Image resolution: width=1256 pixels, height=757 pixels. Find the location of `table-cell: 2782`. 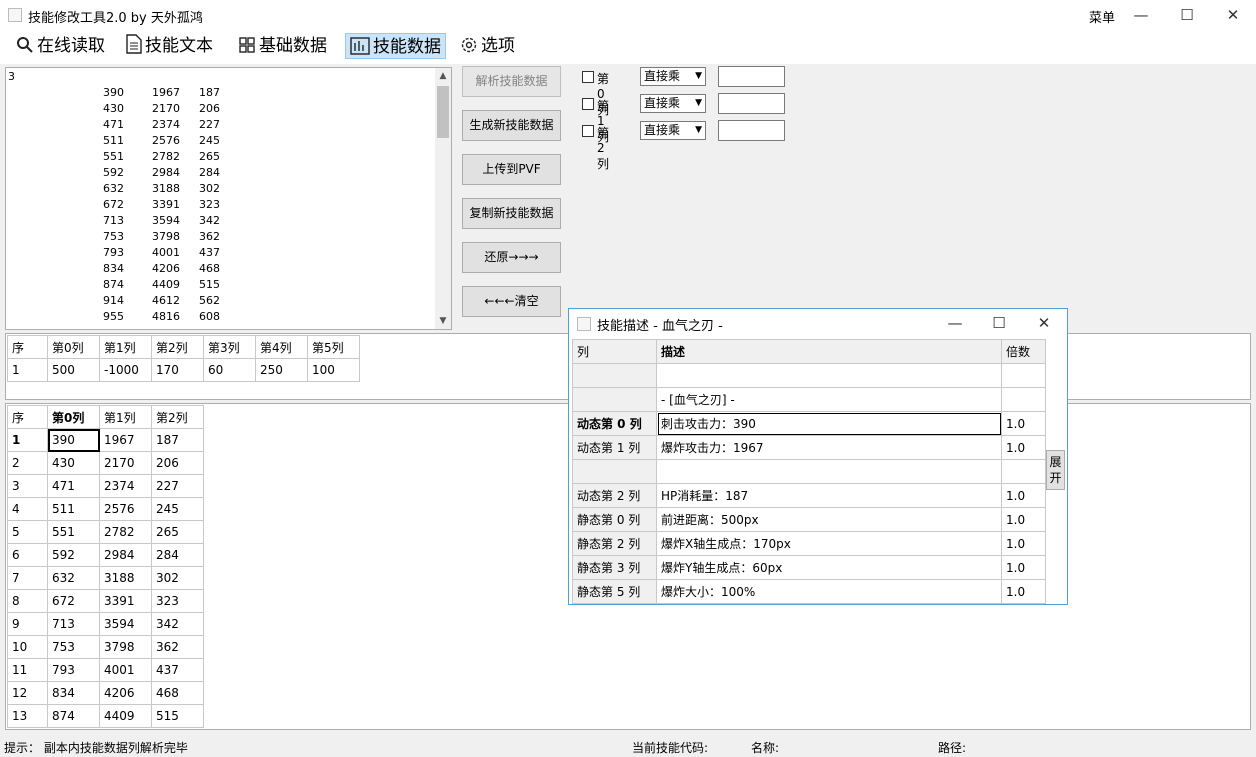

table-cell: 2782 is located at coordinates (125, 532).